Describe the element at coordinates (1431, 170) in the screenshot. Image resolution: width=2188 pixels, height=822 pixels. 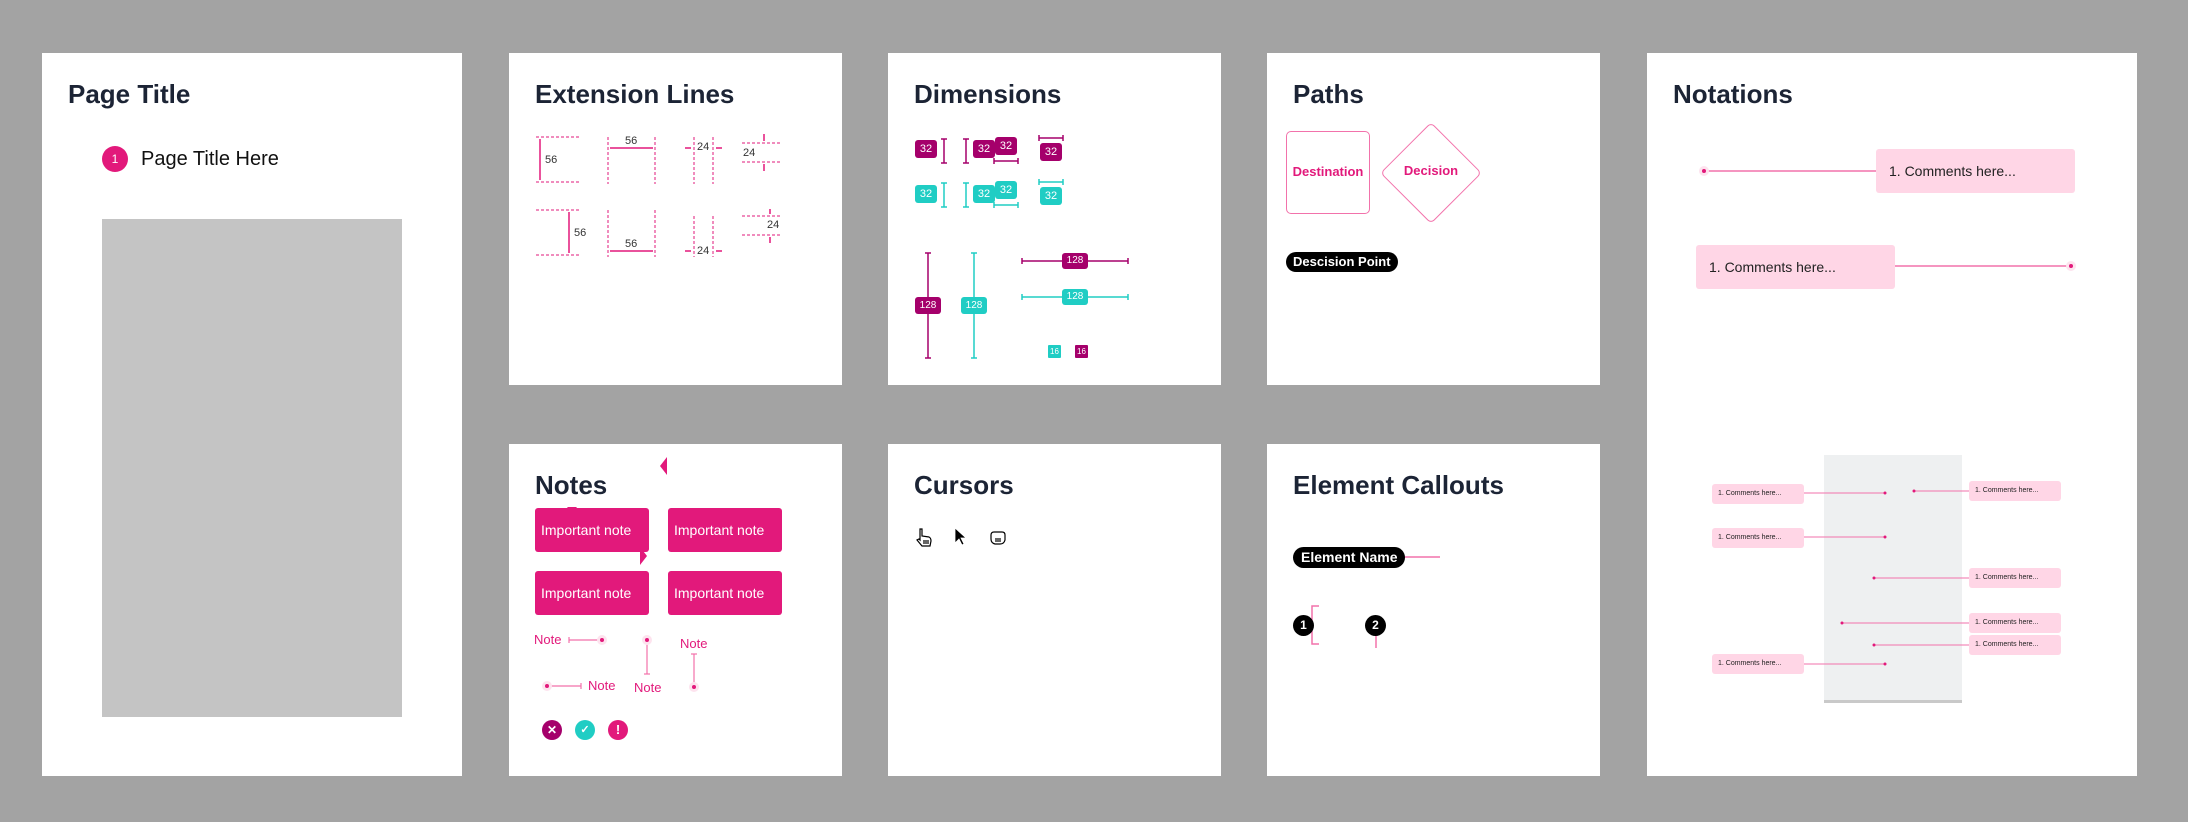
I see `decision-label: Decision` at that location.